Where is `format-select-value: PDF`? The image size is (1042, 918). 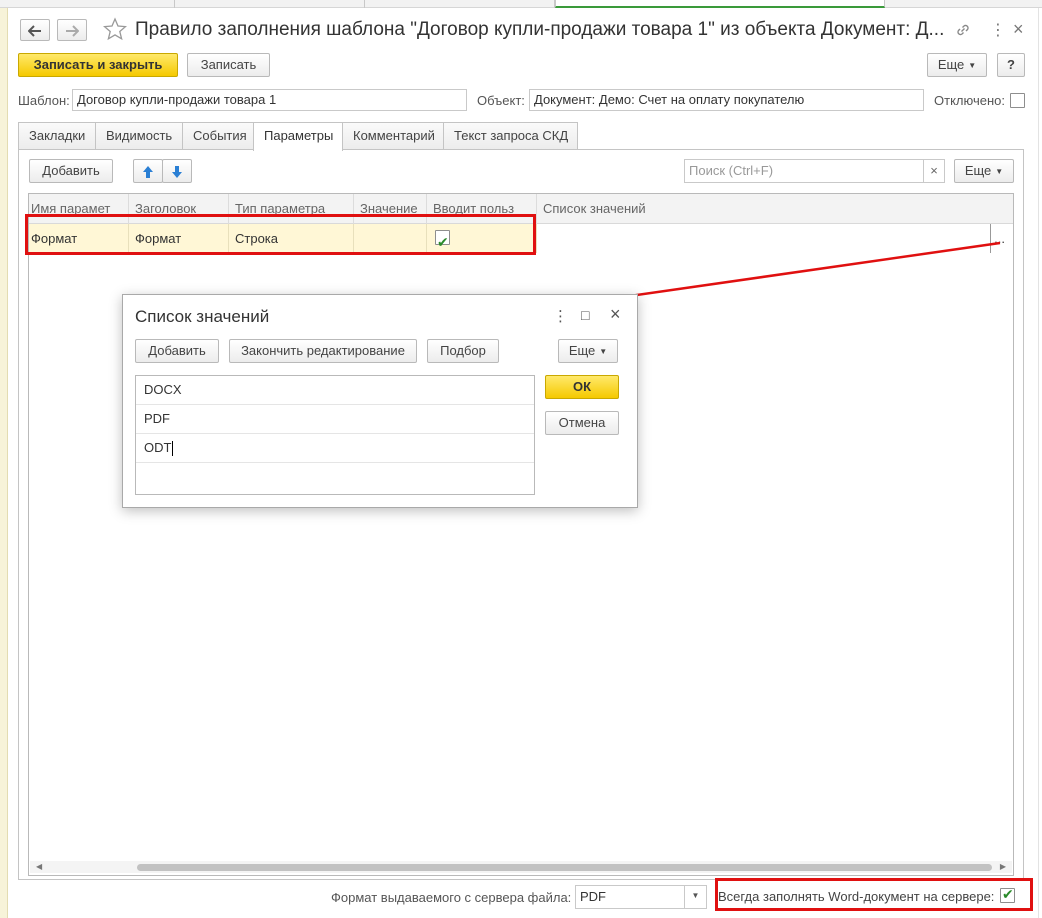 format-select-value: PDF is located at coordinates (593, 896).